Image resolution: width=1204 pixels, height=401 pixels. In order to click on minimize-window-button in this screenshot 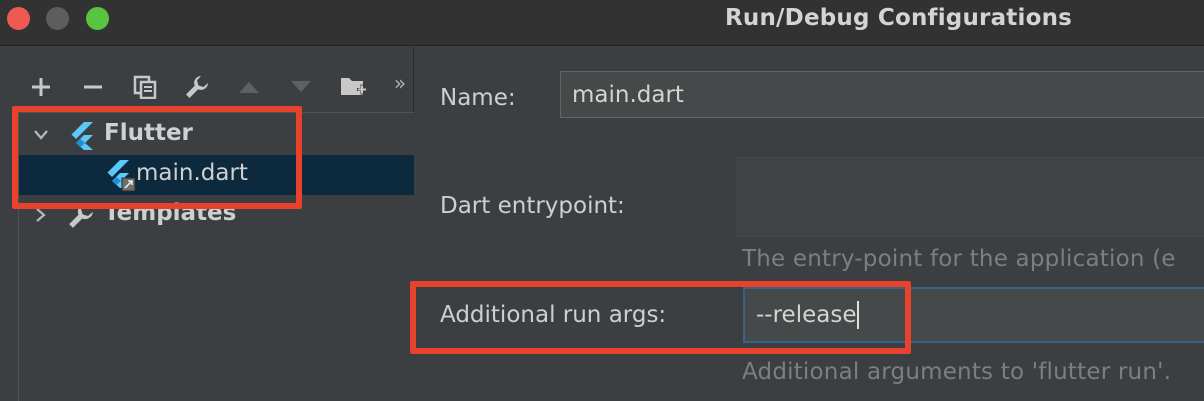, I will do `click(57, 18)`.